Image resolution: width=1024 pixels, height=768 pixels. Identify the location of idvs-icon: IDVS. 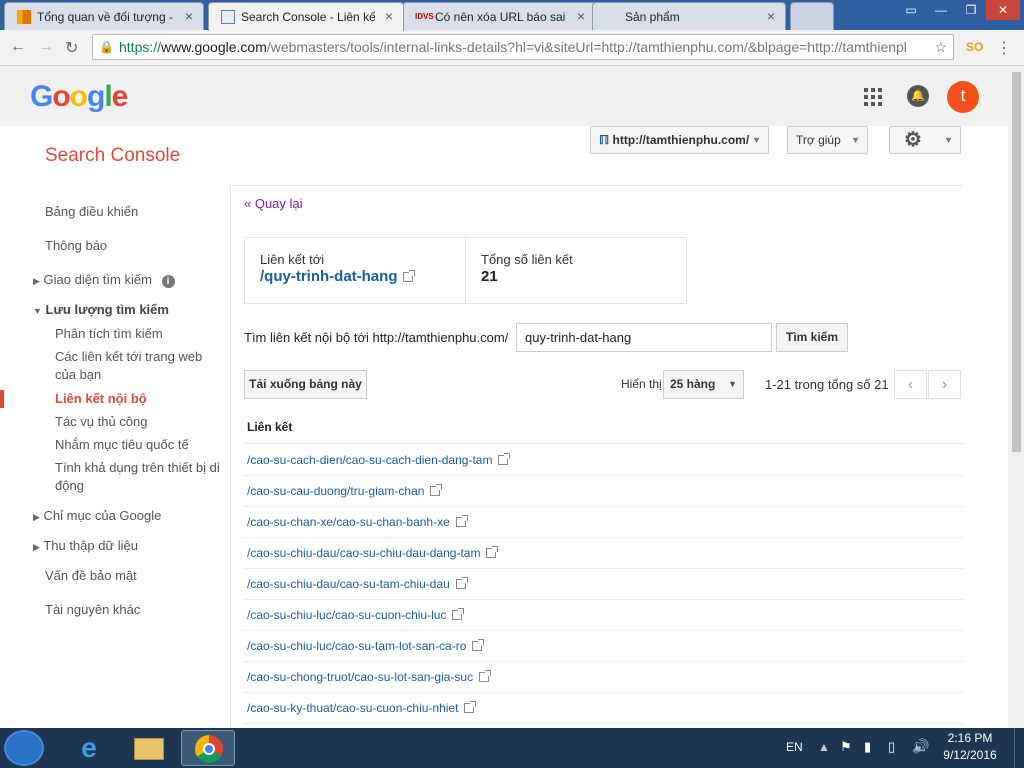
(424, 16).